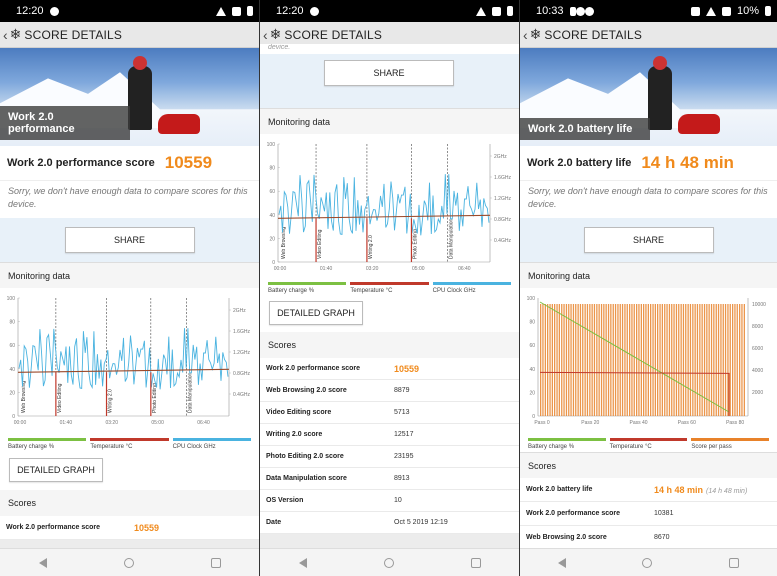 This screenshot has height=576, width=777. I want to click on y-tick-label: 100, so click(11, 299).